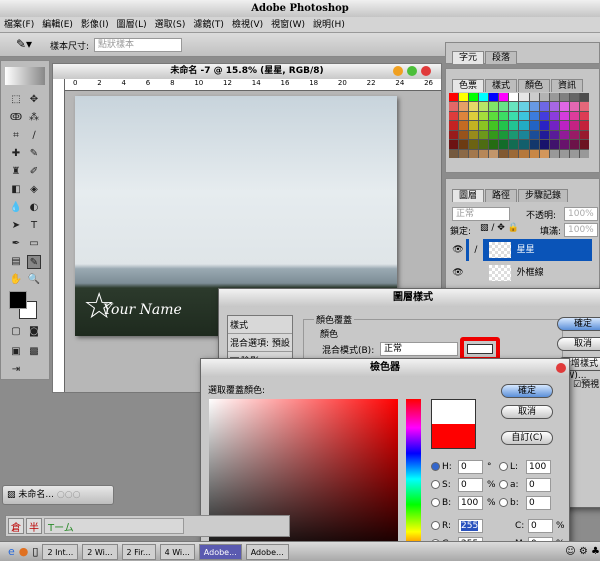 The height and width of the screenshot is (561, 600). Describe the element at coordinates (34, 100) in the screenshot. I see `move-tool-icon: ✥` at that location.